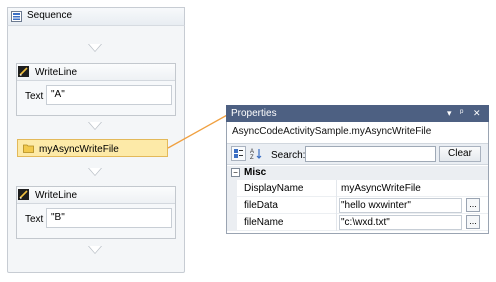  What do you see at coordinates (109, 95) in the screenshot?
I see `writeline-text-input: "A"` at bounding box center [109, 95].